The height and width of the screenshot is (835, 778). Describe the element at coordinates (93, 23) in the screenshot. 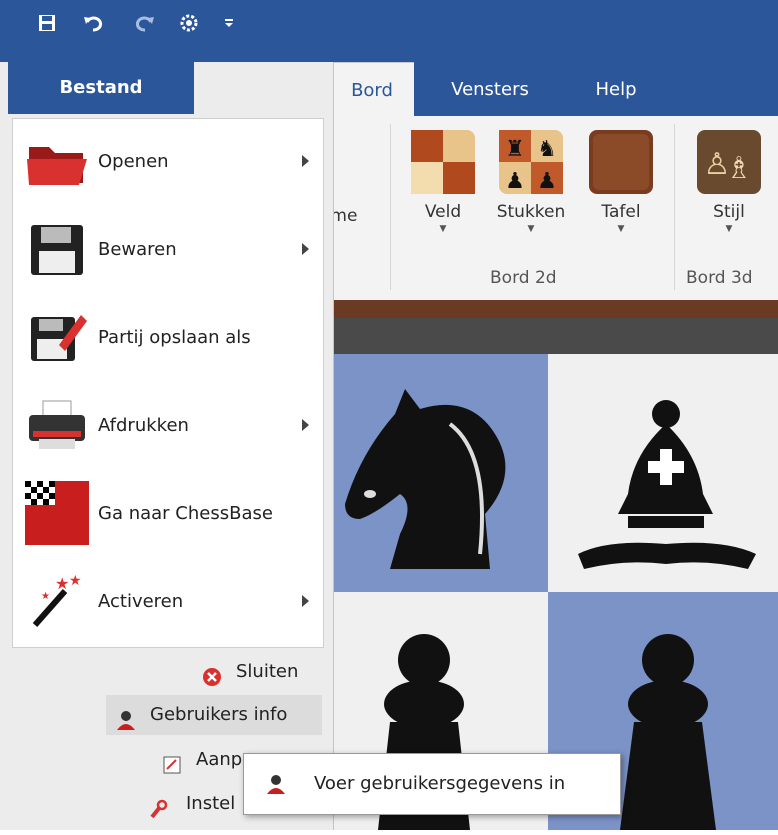

I see `undo-icon` at that location.